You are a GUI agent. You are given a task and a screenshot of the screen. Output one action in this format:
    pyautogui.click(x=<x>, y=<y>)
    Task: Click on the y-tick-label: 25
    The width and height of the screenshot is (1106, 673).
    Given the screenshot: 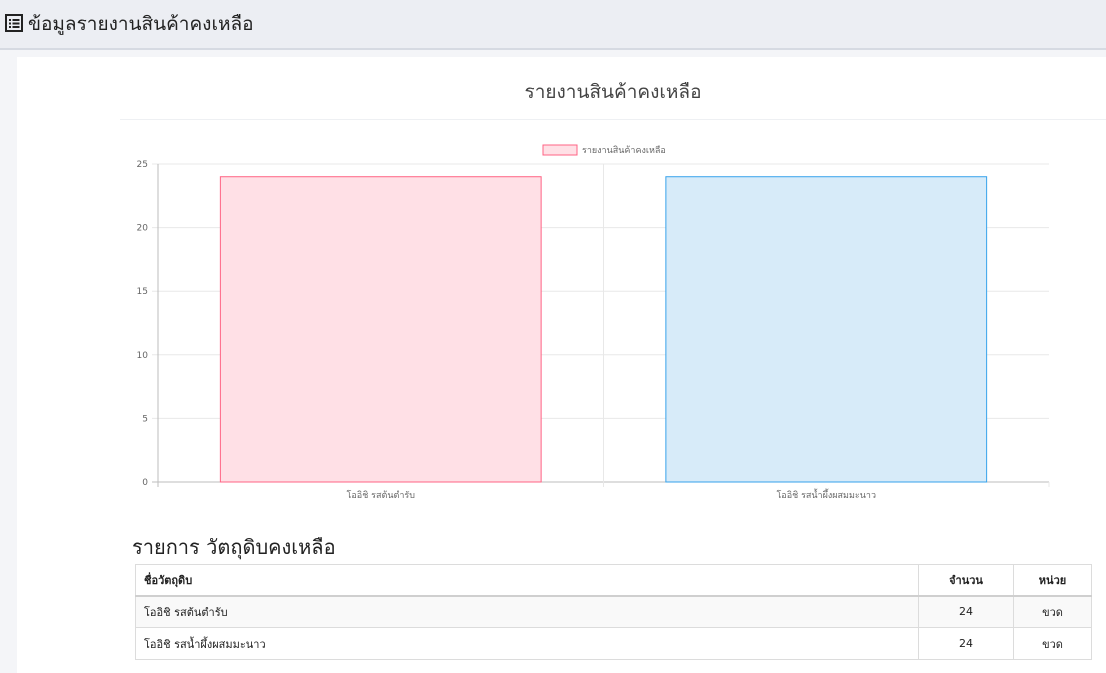 What is the action you would take?
    pyautogui.click(x=142, y=165)
    